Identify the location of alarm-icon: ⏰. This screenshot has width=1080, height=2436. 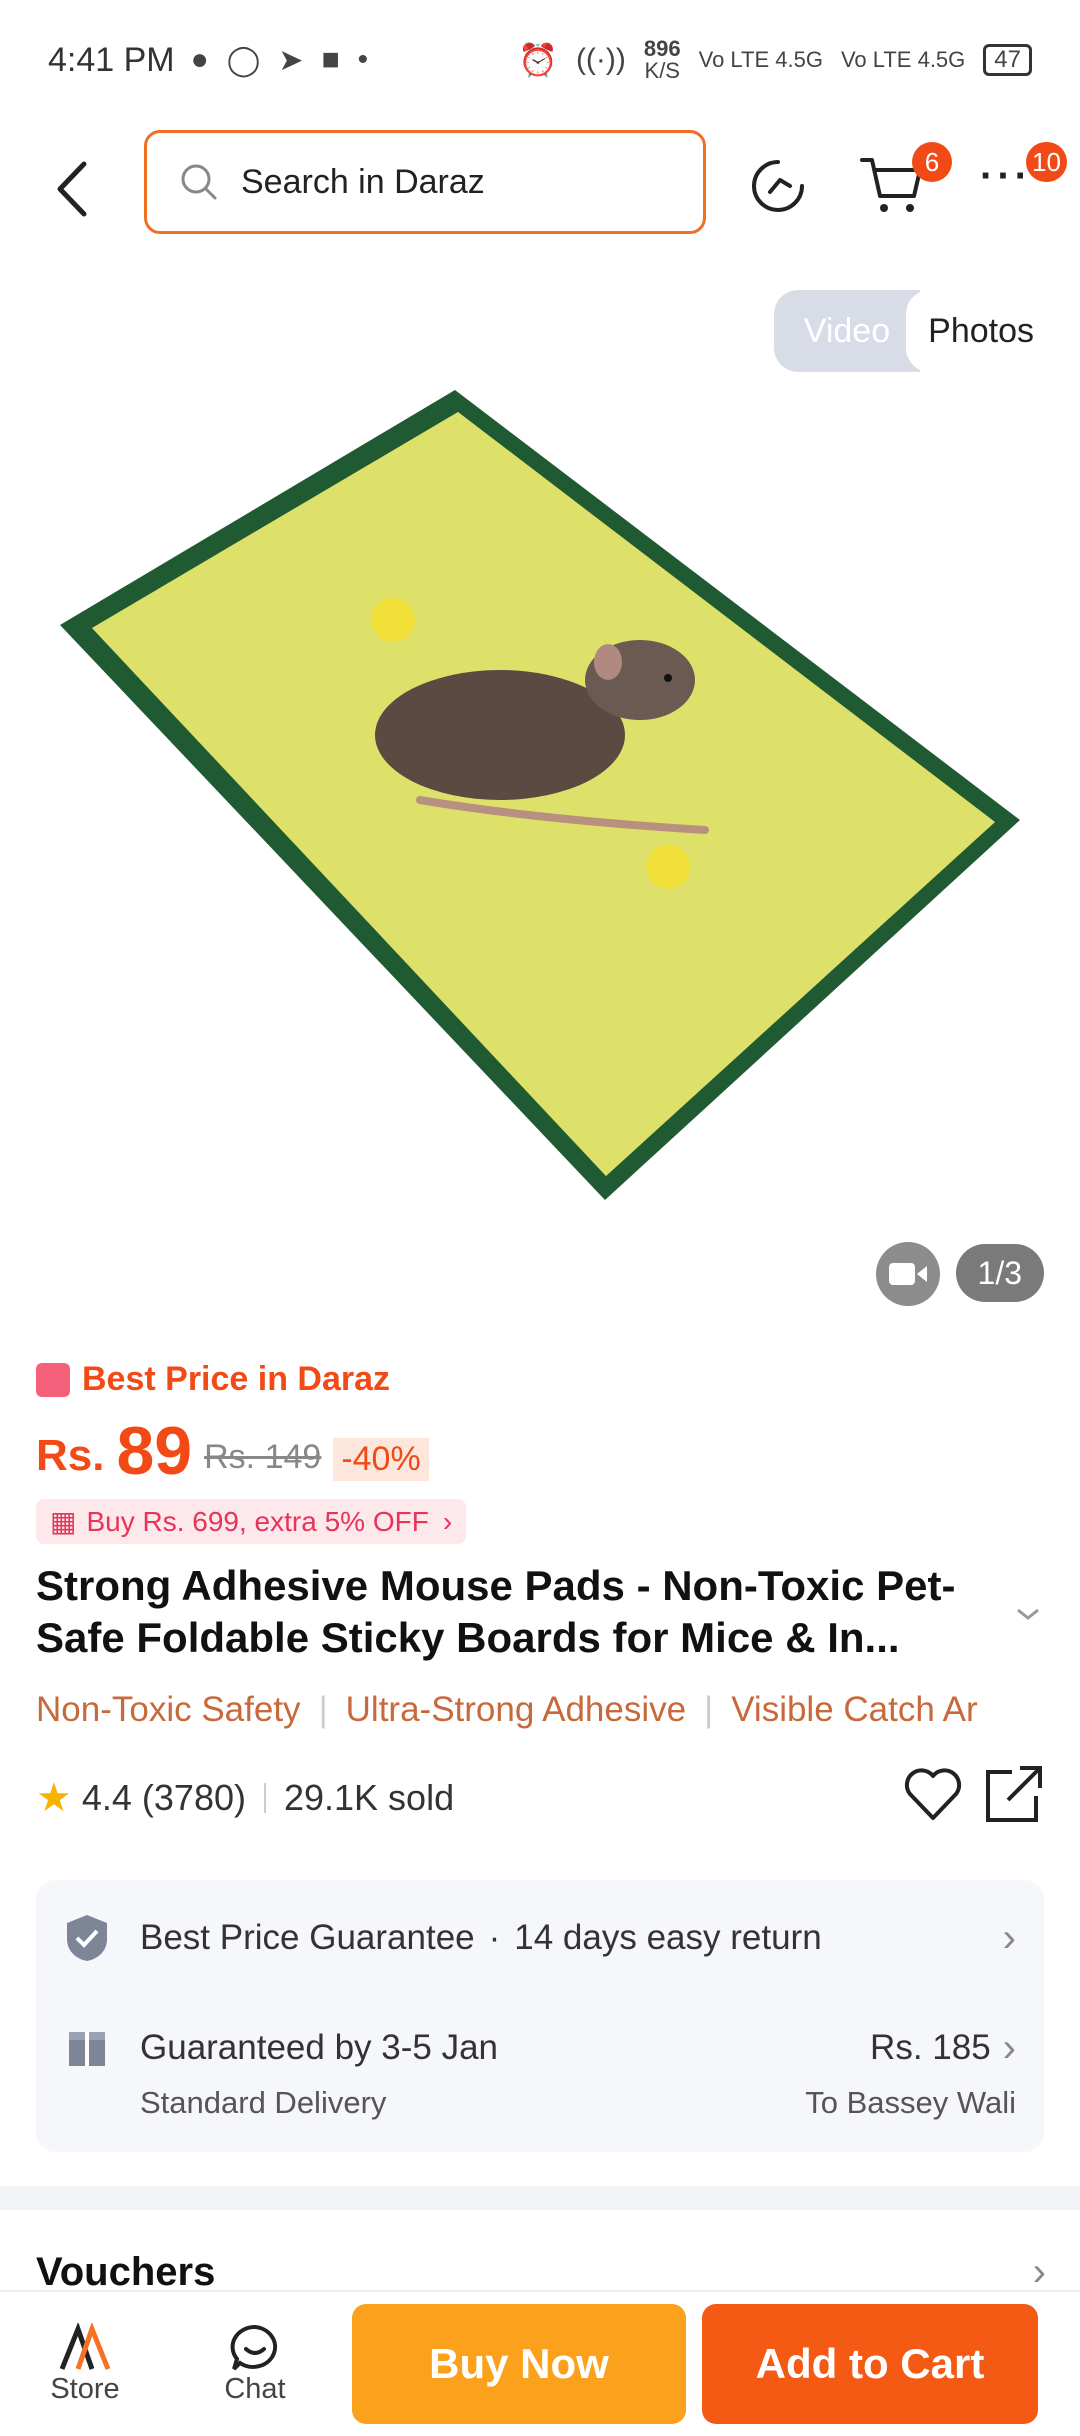
(538, 60).